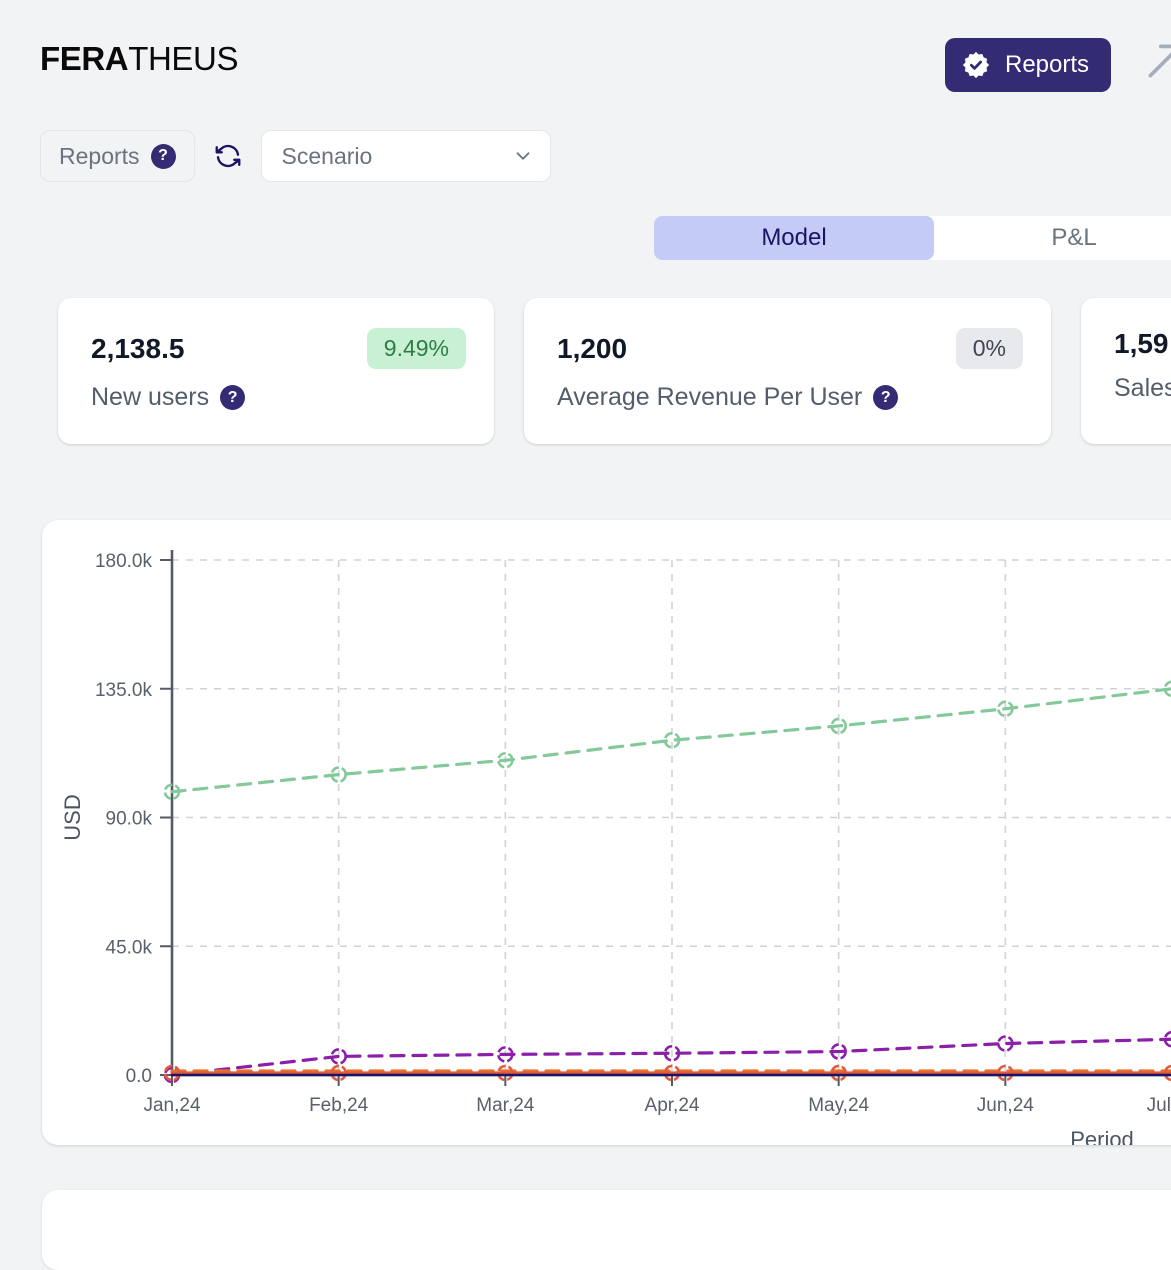  I want to click on kpi-top-row: 1,59, so click(1142, 344).